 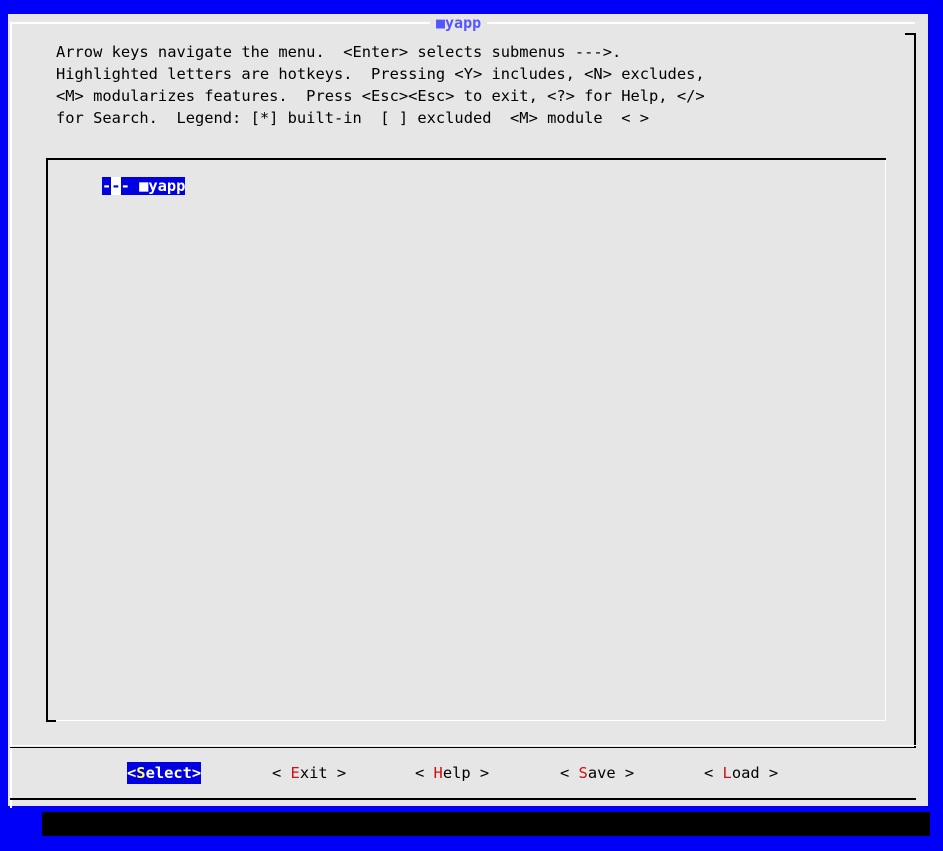 I want to click on dialog-frame-right, so click(x=915, y=391).